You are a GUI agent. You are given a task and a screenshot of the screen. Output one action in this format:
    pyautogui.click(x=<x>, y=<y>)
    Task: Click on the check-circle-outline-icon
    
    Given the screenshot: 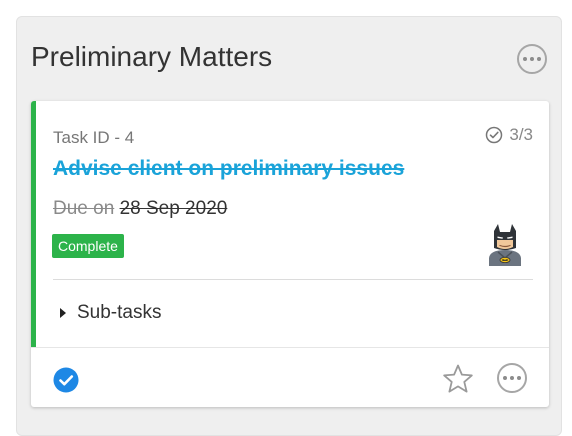 What is the action you would take?
    pyautogui.click(x=494, y=135)
    